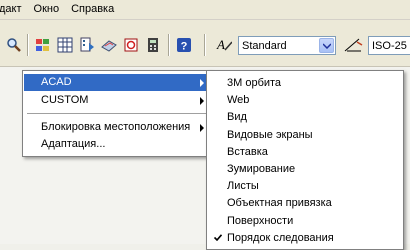  Describe the element at coordinates (279, 203) in the screenshot. I see `submenu-item-label: Объектная привязка` at that location.